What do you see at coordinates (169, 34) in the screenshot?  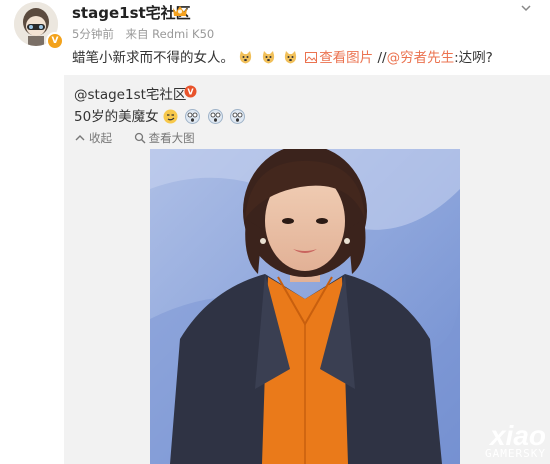 I see `post-source: 来自 Redmi K50` at bounding box center [169, 34].